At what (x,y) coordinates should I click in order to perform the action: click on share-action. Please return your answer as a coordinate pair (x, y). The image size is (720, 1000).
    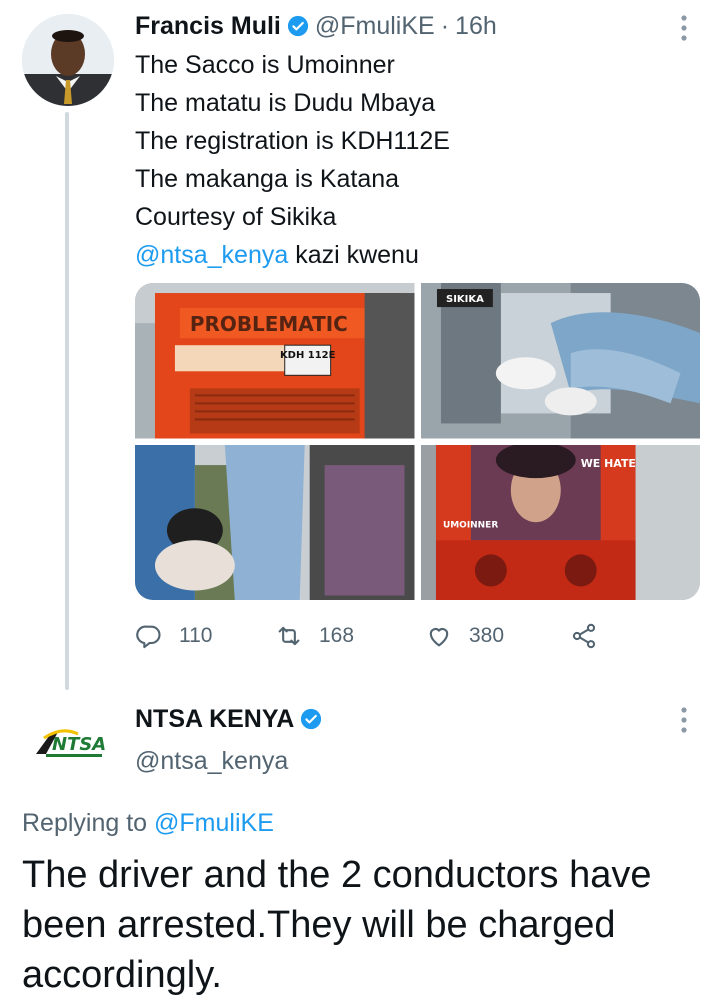
    Looking at the image, I should click on (592, 636).